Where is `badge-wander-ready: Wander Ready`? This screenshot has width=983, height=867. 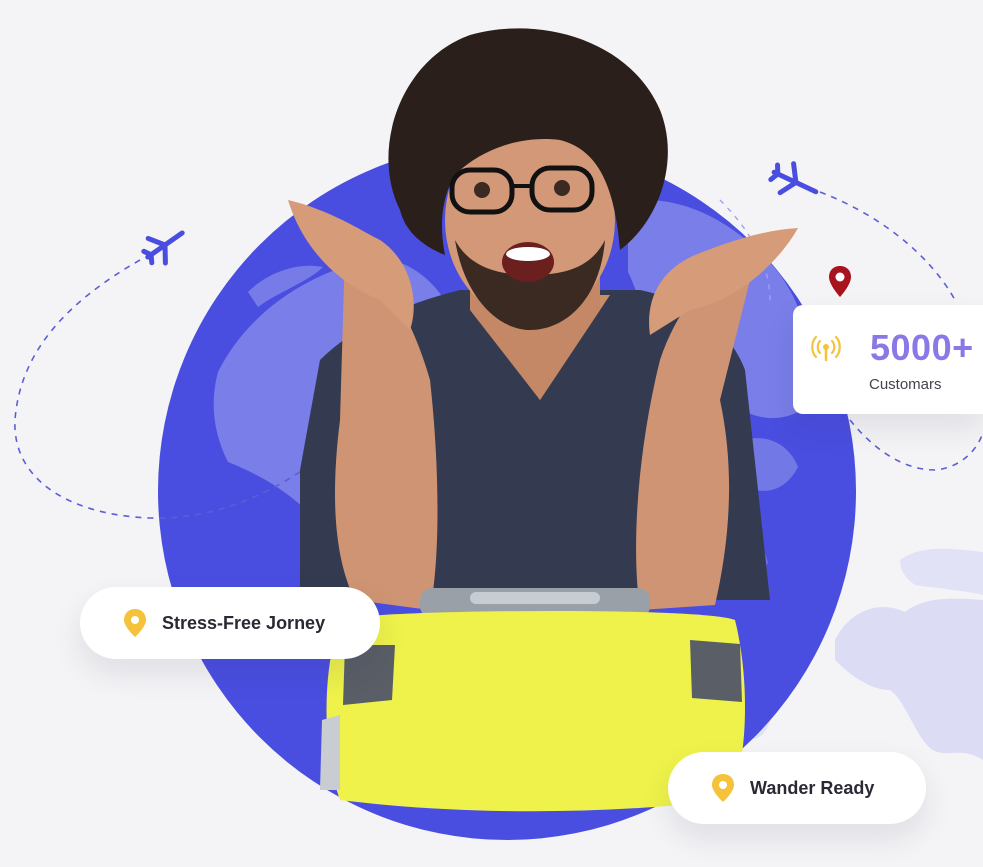 badge-wander-ready: Wander Ready is located at coordinates (797, 788).